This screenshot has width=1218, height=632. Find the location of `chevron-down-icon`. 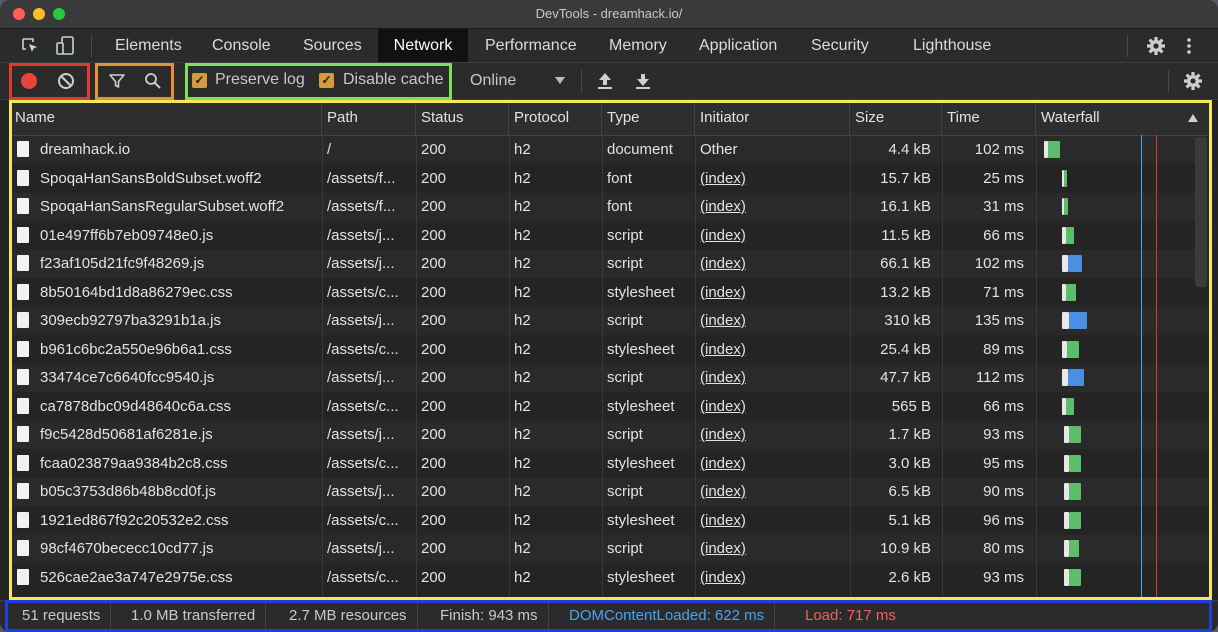

chevron-down-icon is located at coordinates (560, 81).